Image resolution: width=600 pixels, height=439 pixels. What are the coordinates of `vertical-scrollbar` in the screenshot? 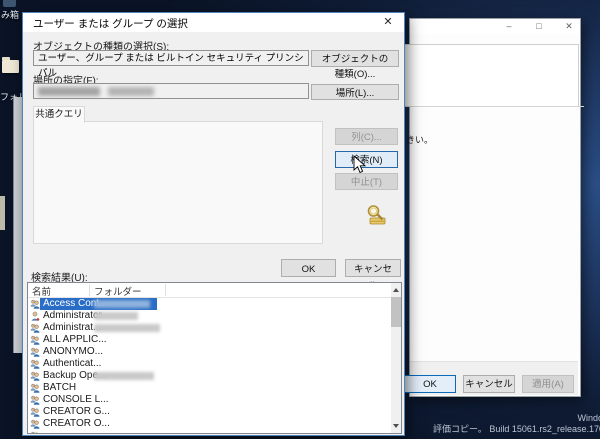 It's located at (396, 358).